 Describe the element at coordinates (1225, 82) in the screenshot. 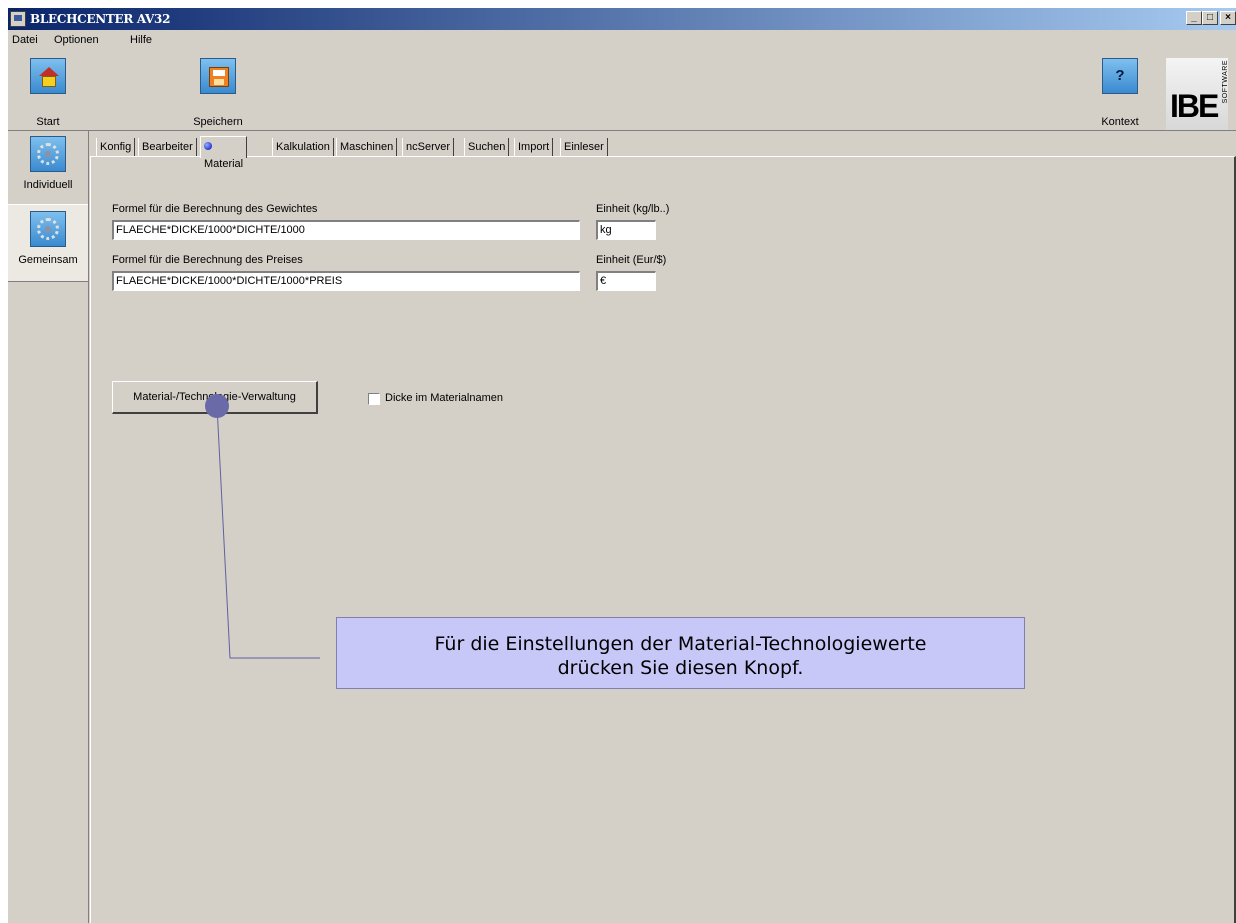

I see `logo-sub-text: SOFTWARE` at that location.